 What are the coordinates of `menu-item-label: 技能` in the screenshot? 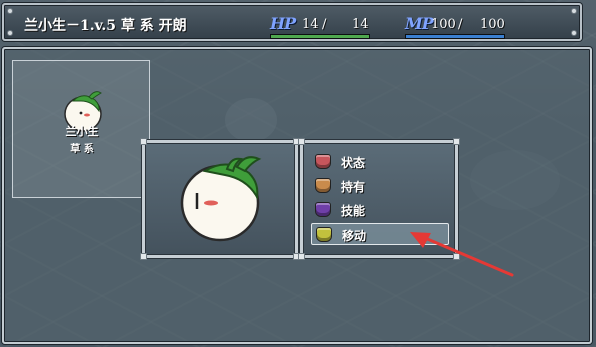 It's located at (353, 211).